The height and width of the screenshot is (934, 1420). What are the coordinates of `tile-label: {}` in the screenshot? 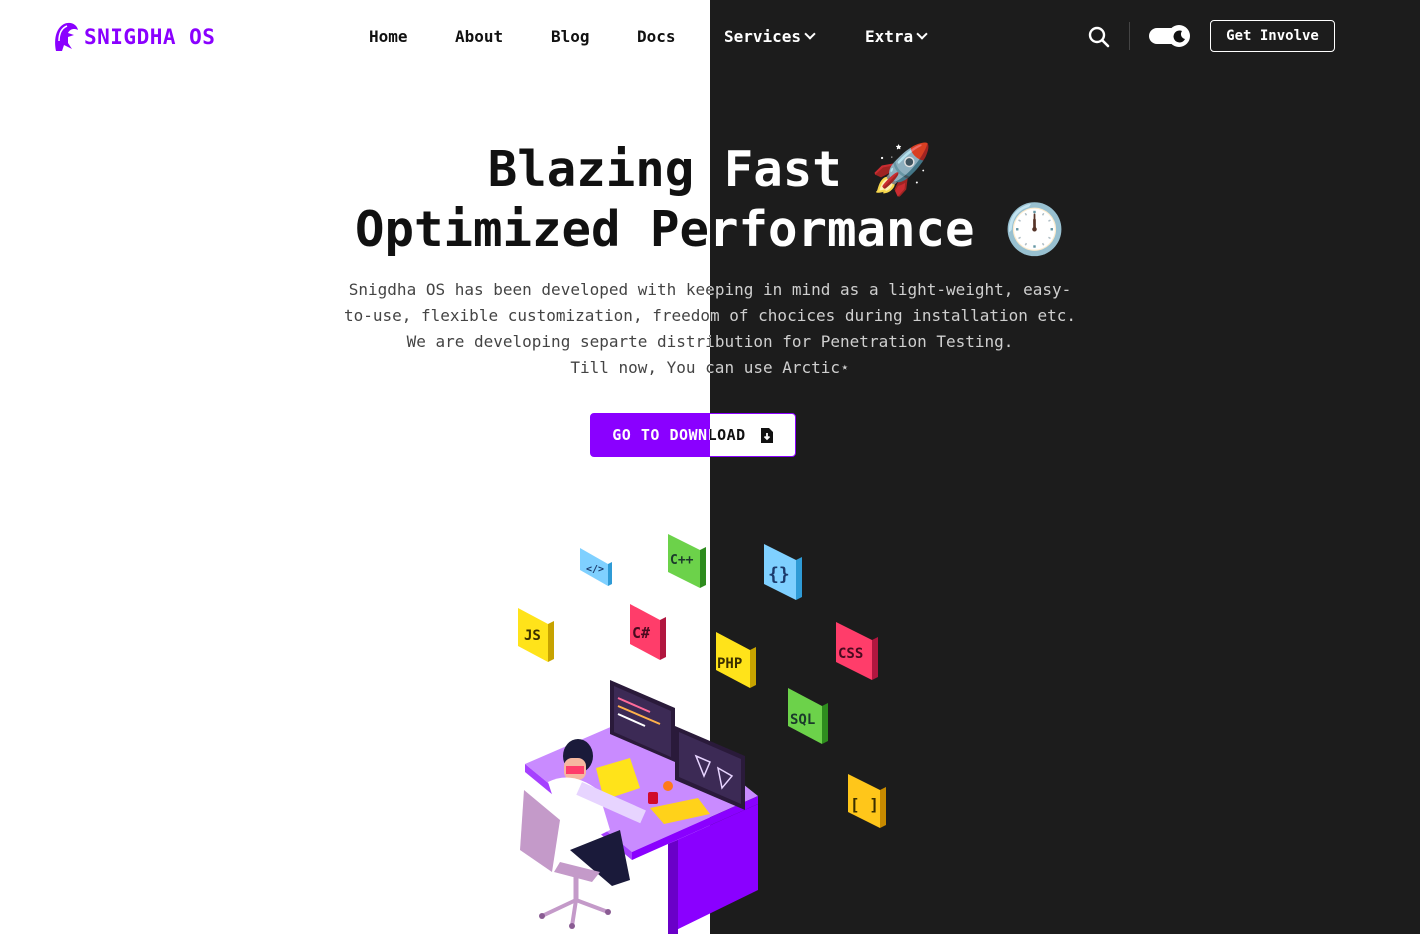 It's located at (779, 574).